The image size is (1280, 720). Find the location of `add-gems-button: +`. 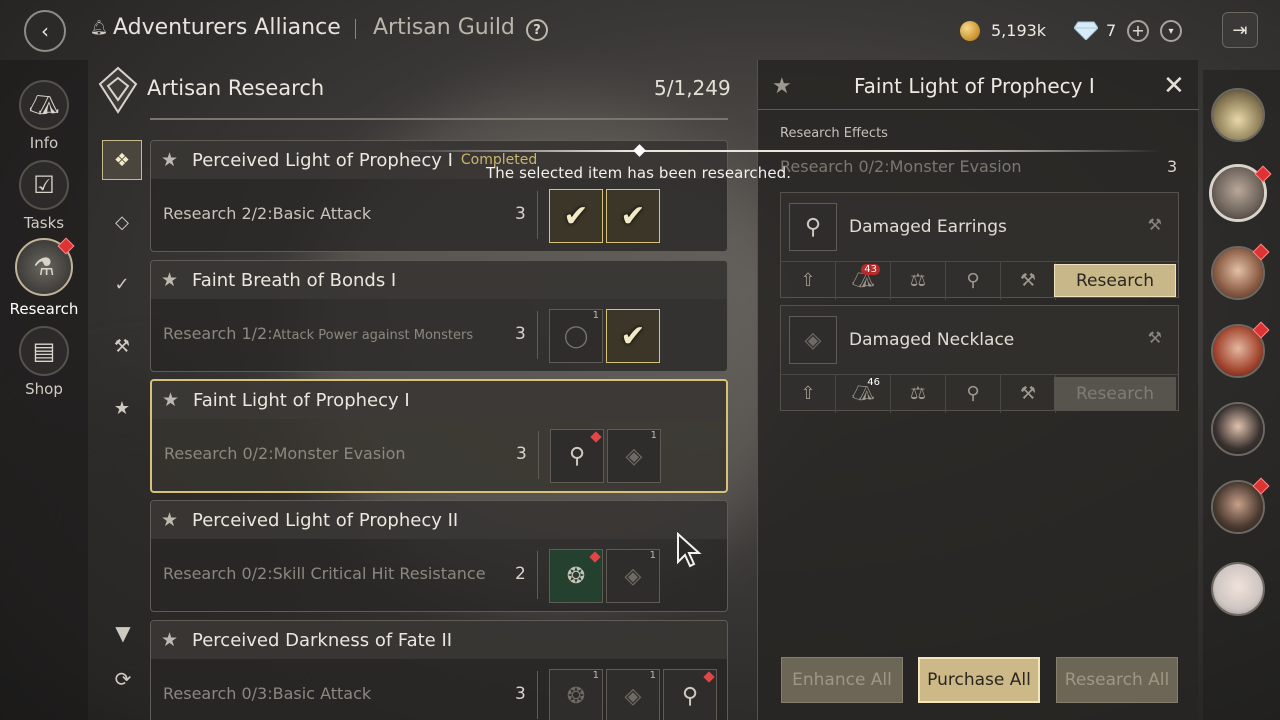

add-gems-button: + is located at coordinates (1138, 31).